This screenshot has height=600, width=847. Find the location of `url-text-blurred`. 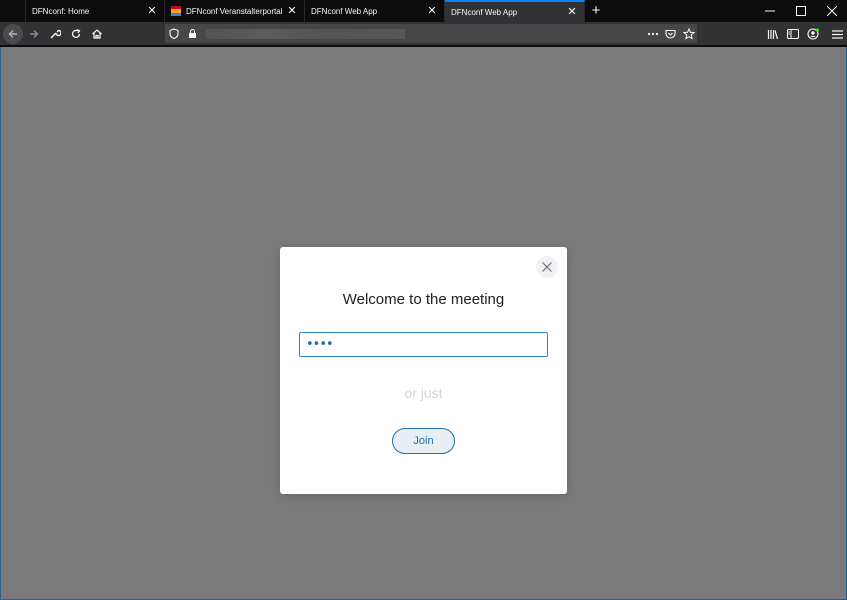

url-text-blurred is located at coordinates (305, 33).